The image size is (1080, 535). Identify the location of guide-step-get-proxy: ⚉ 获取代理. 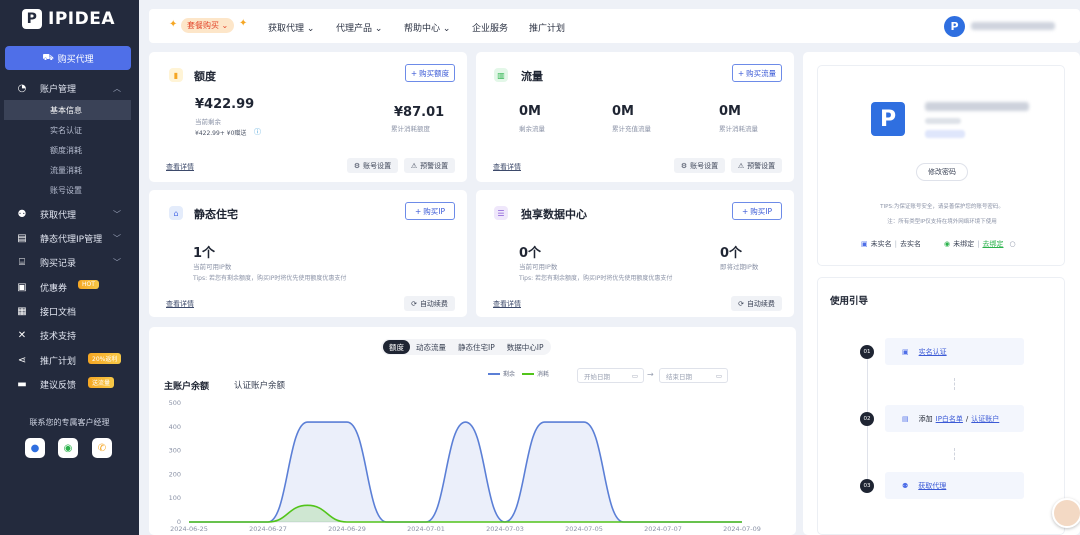
(954, 485).